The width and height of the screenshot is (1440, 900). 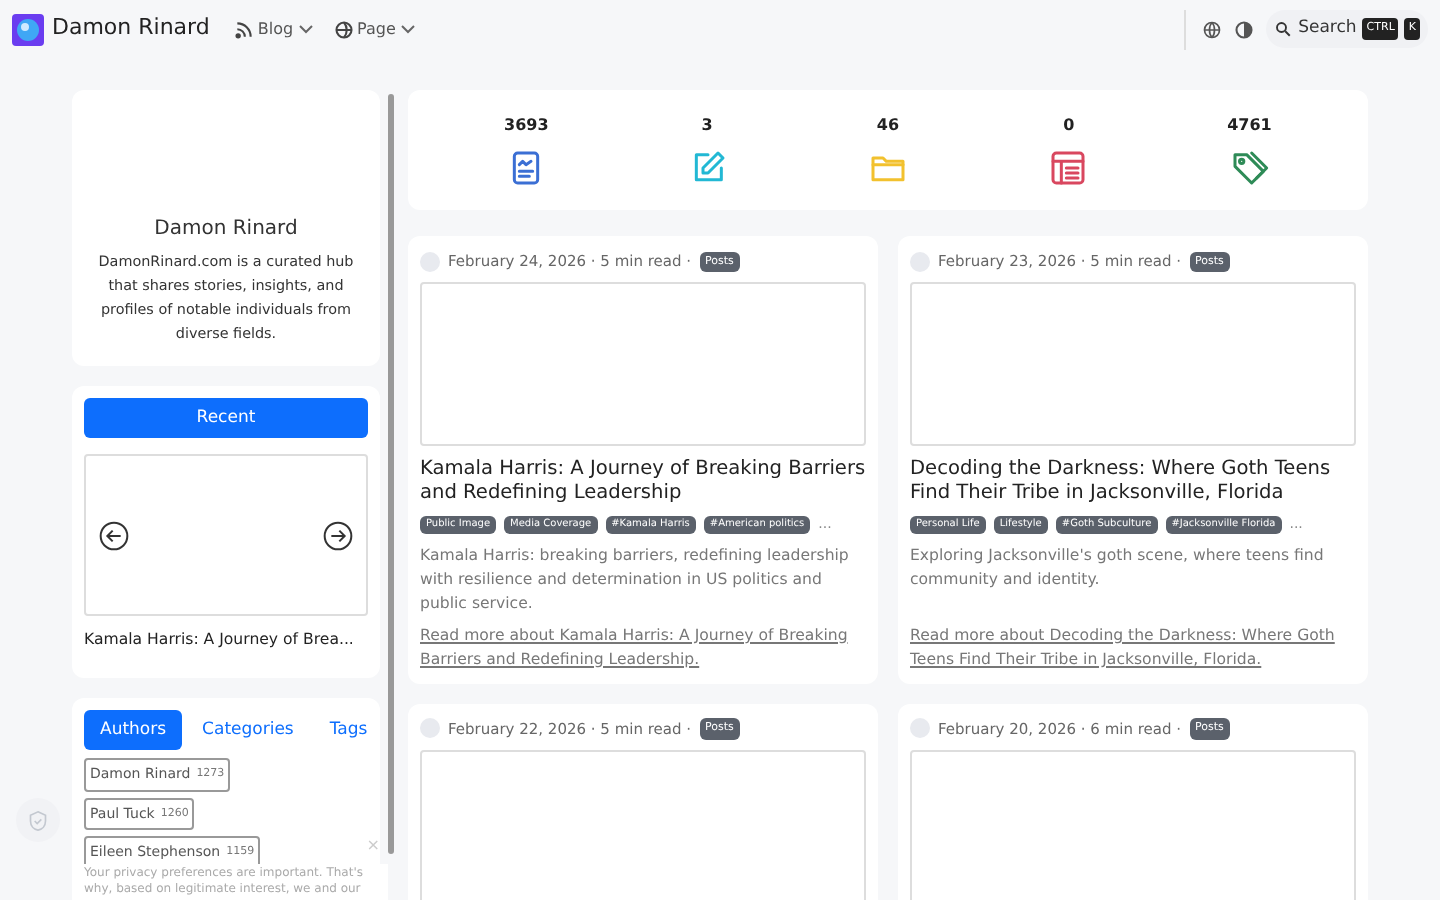 What do you see at coordinates (1249, 167) in the screenshot?
I see `tag-icon` at bounding box center [1249, 167].